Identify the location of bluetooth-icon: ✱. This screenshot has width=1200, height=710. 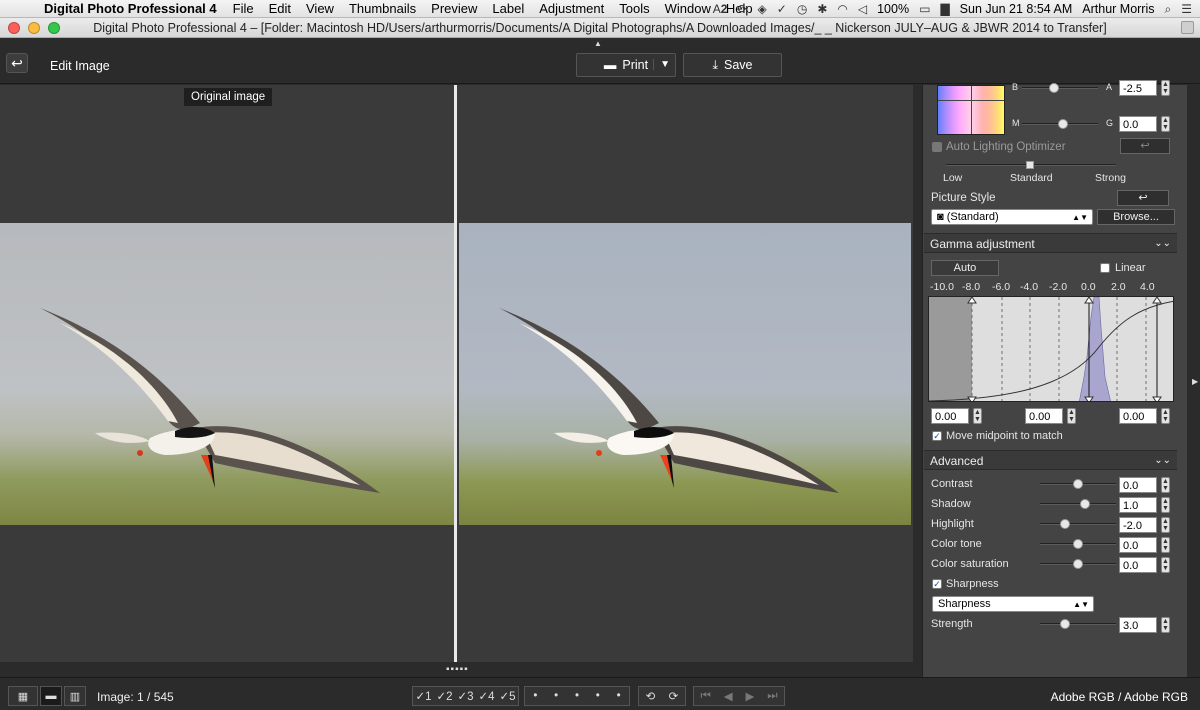
(822, 9).